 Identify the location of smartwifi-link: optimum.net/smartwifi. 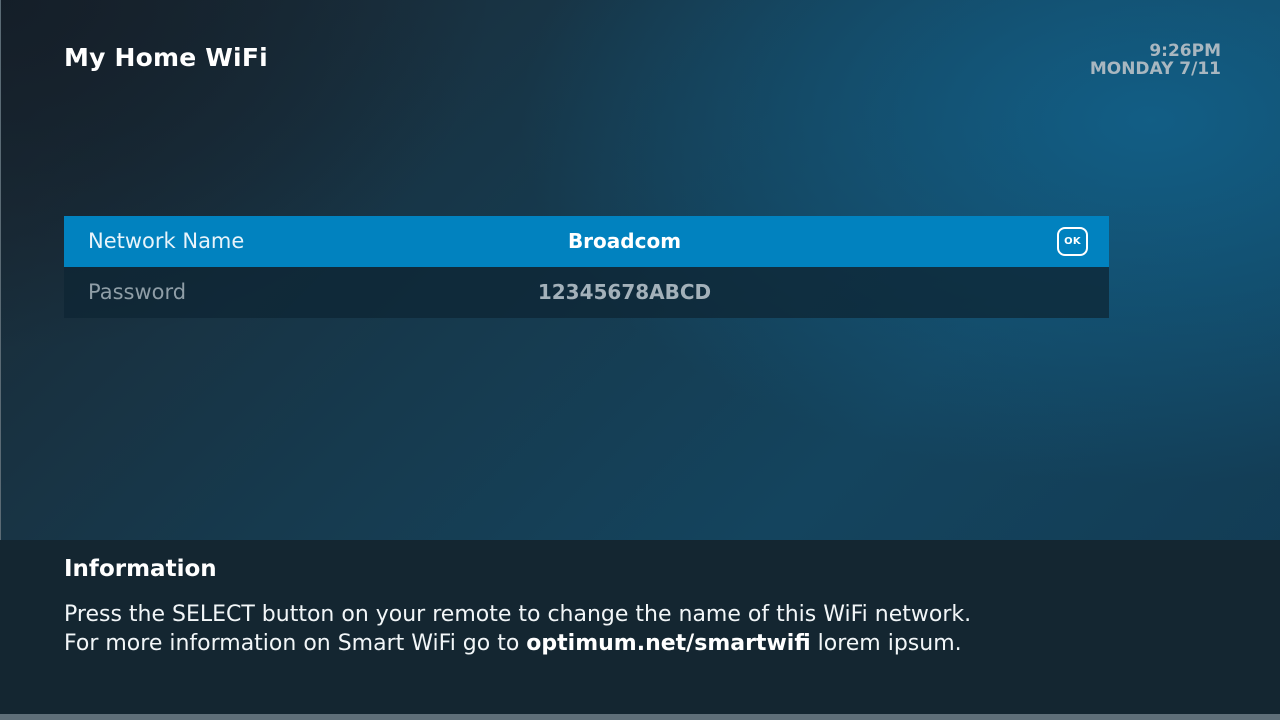
(668, 643).